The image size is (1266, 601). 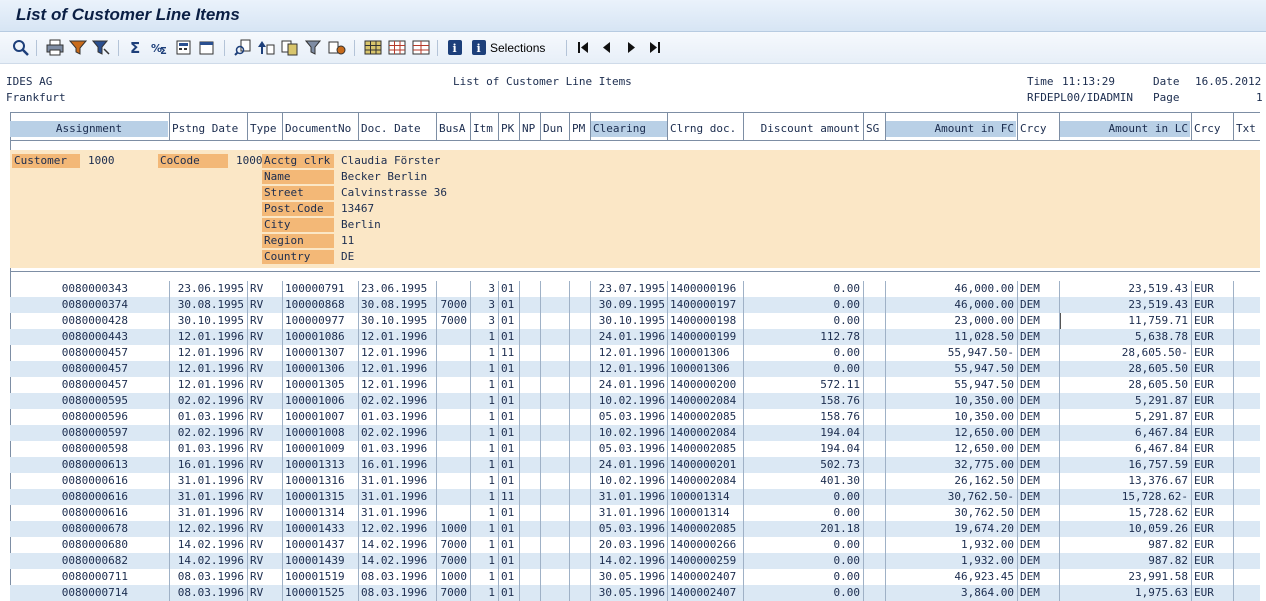 What do you see at coordinates (70, 433) in the screenshot?
I see `cell-assign: 0080000597` at bounding box center [70, 433].